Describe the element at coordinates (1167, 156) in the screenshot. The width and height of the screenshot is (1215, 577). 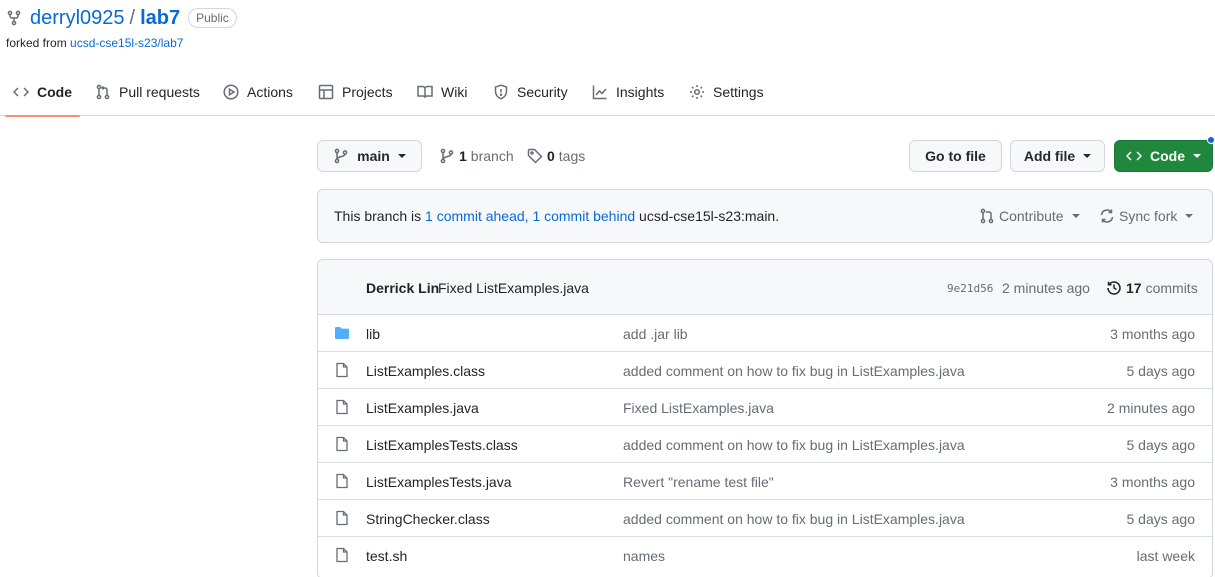
I see `code-button-label: Code` at that location.